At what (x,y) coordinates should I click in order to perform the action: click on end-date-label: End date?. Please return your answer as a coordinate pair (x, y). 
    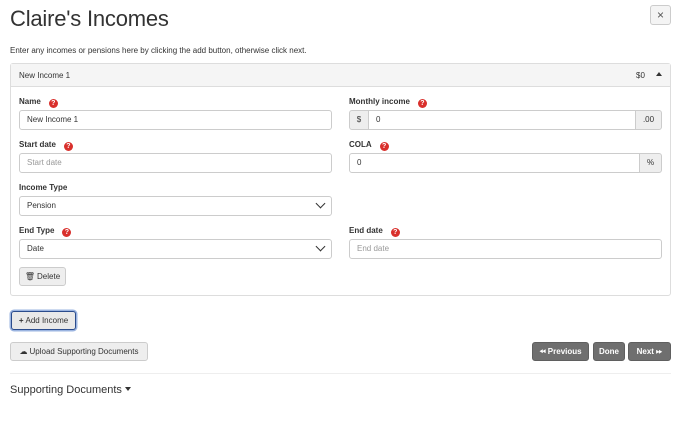
    Looking at the image, I should click on (374, 231).